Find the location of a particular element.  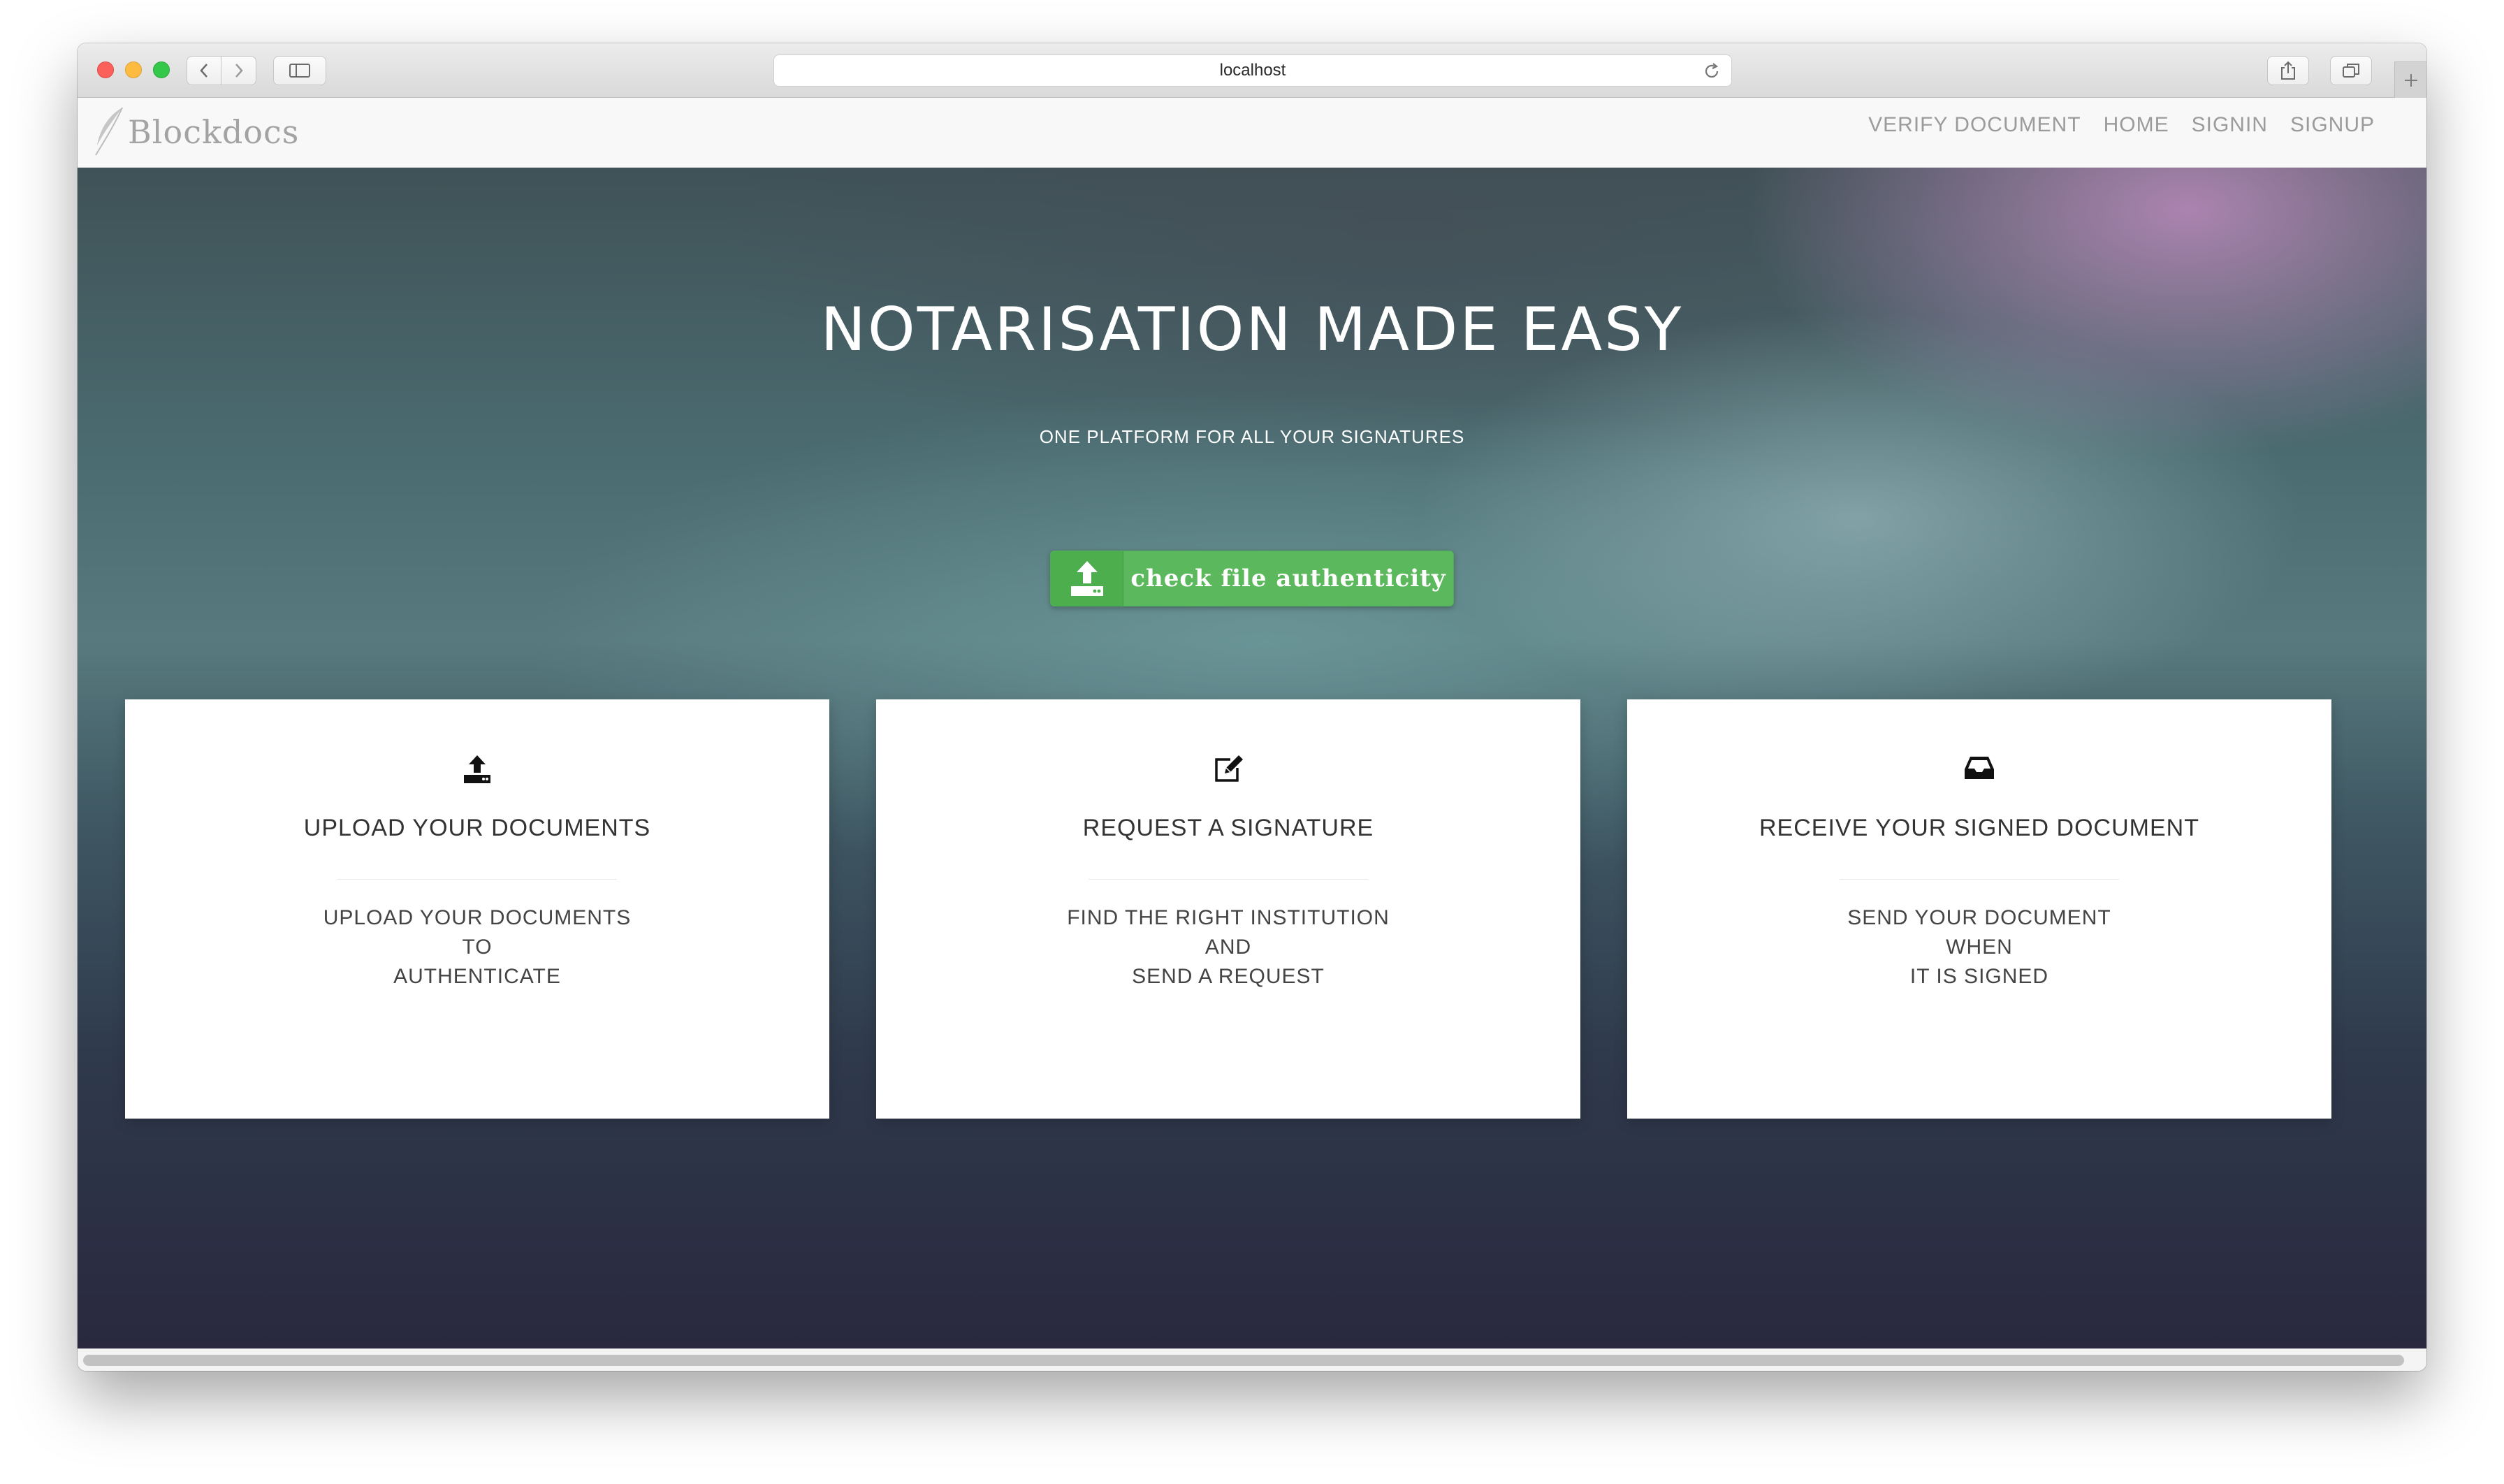

card-description-line: SEND YOUR DOCUMENT is located at coordinates (1979, 917).